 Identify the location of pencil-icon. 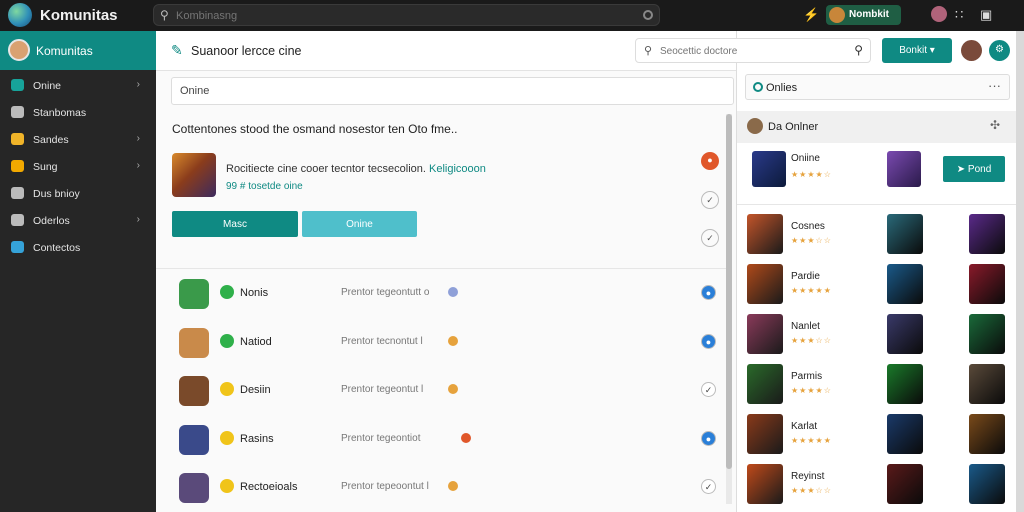
(17, 193).